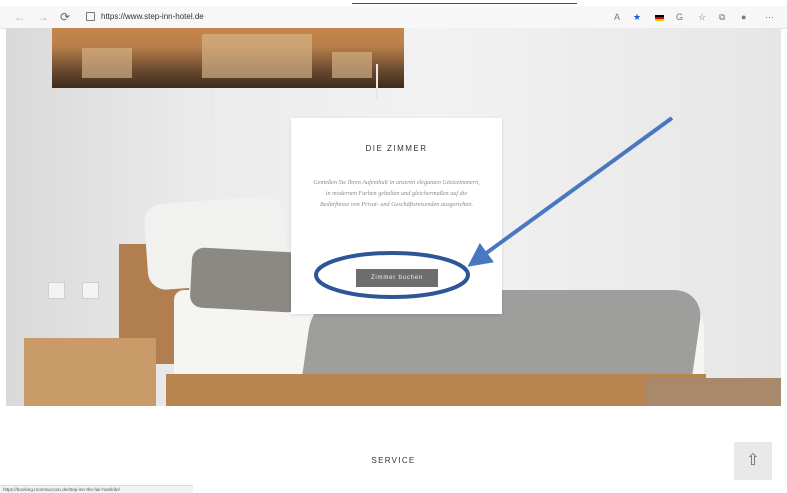 The image size is (787, 493). I want to click on highlight-ellipse, so click(392, 275).